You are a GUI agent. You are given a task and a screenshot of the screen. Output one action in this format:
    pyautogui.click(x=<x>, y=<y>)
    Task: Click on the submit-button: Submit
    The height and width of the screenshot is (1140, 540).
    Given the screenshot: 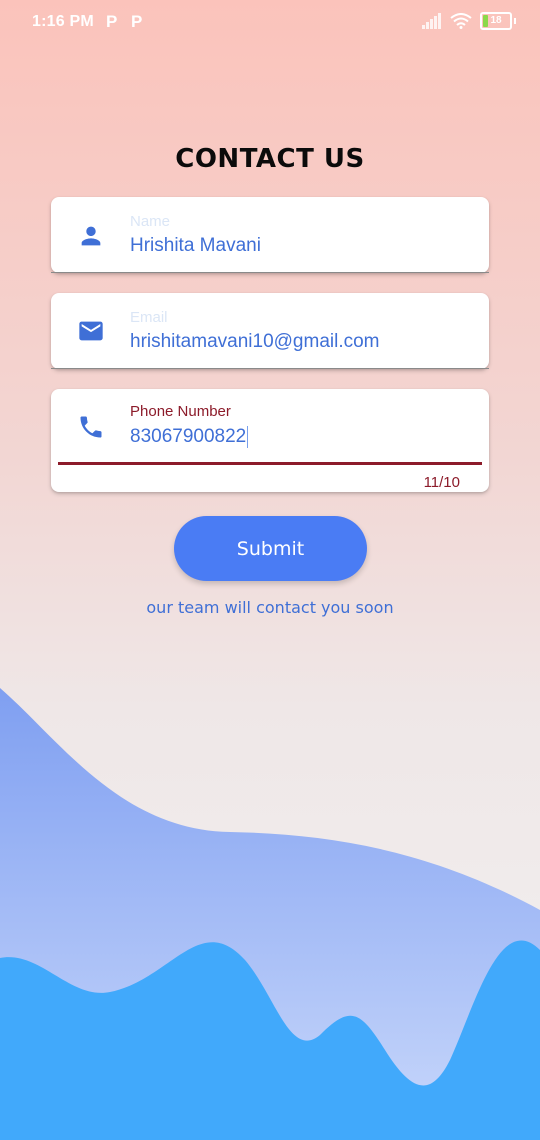 What is the action you would take?
    pyautogui.click(x=270, y=548)
    